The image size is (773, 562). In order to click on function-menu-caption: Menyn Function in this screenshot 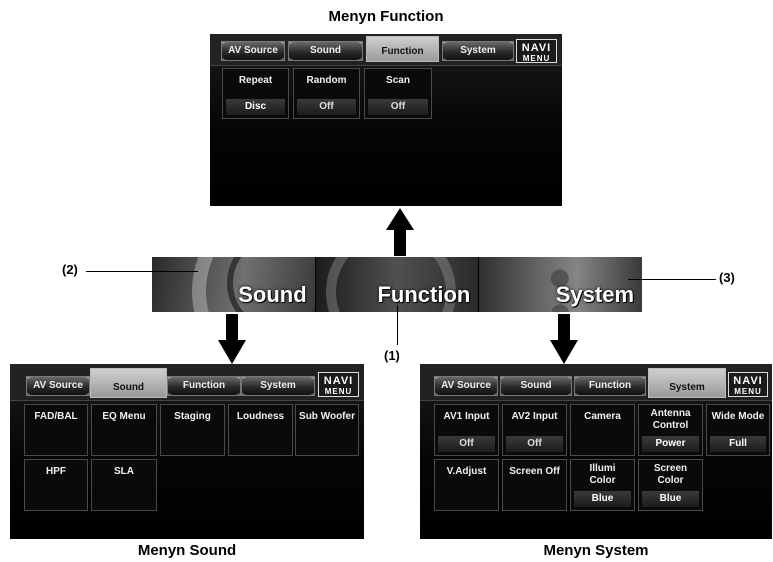, I will do `click(386, 16)`.